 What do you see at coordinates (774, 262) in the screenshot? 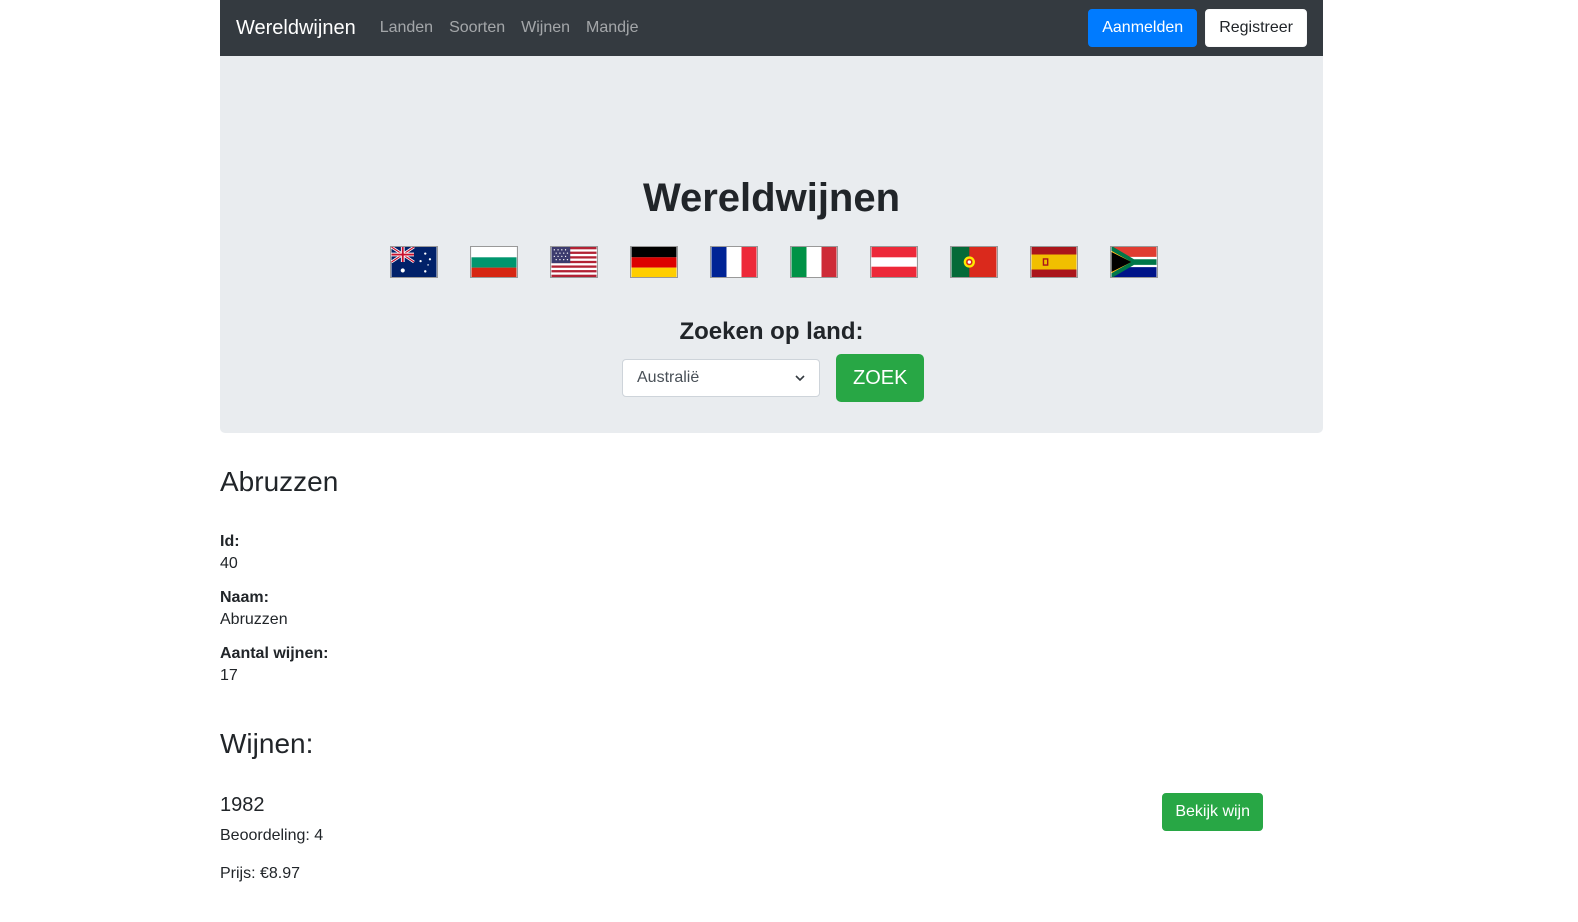
I see `flag-row` at bounding box center [774, 262].